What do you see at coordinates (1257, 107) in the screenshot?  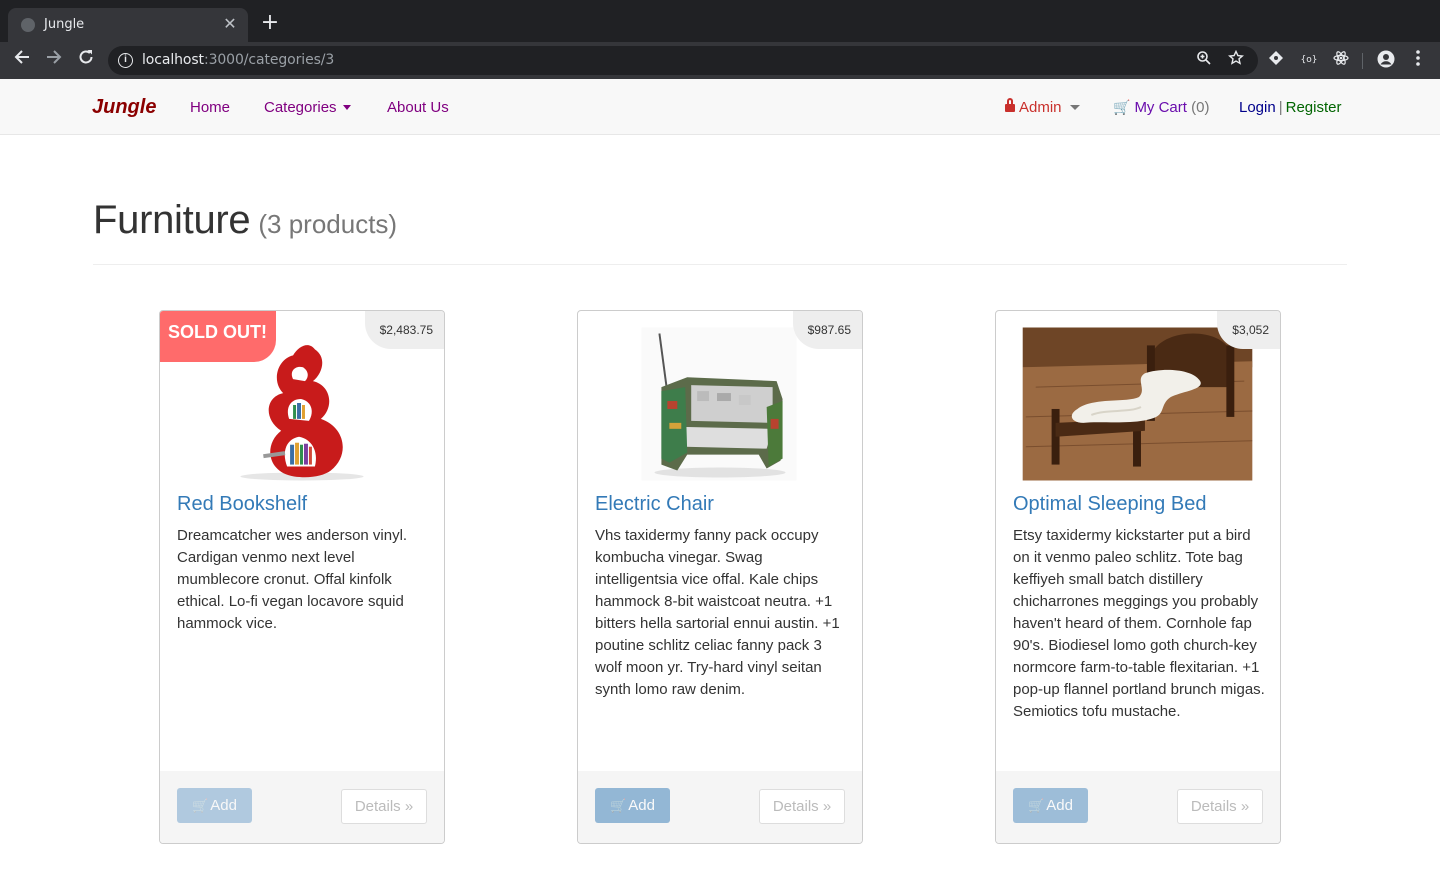 I see `login-link: Login` at bounding box center [1257, 107].